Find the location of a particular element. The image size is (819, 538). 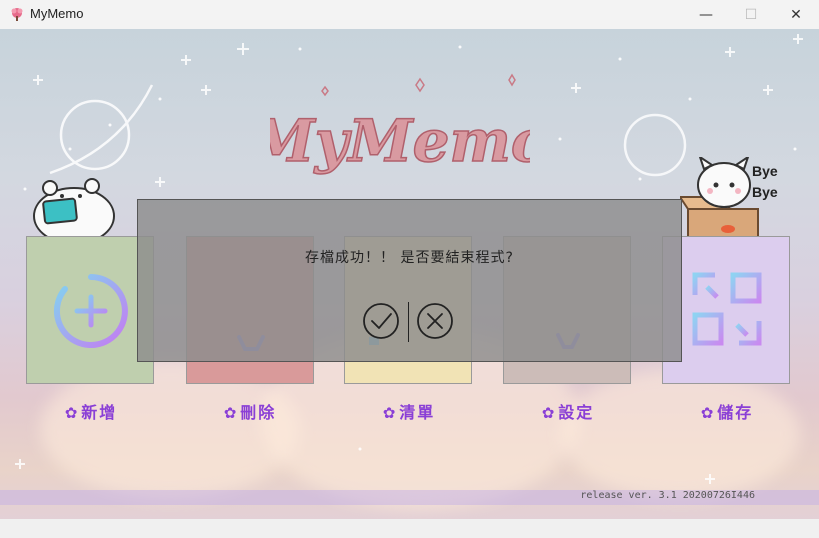

list-label: ✿ 清單 is located at coordinates (409, 411).